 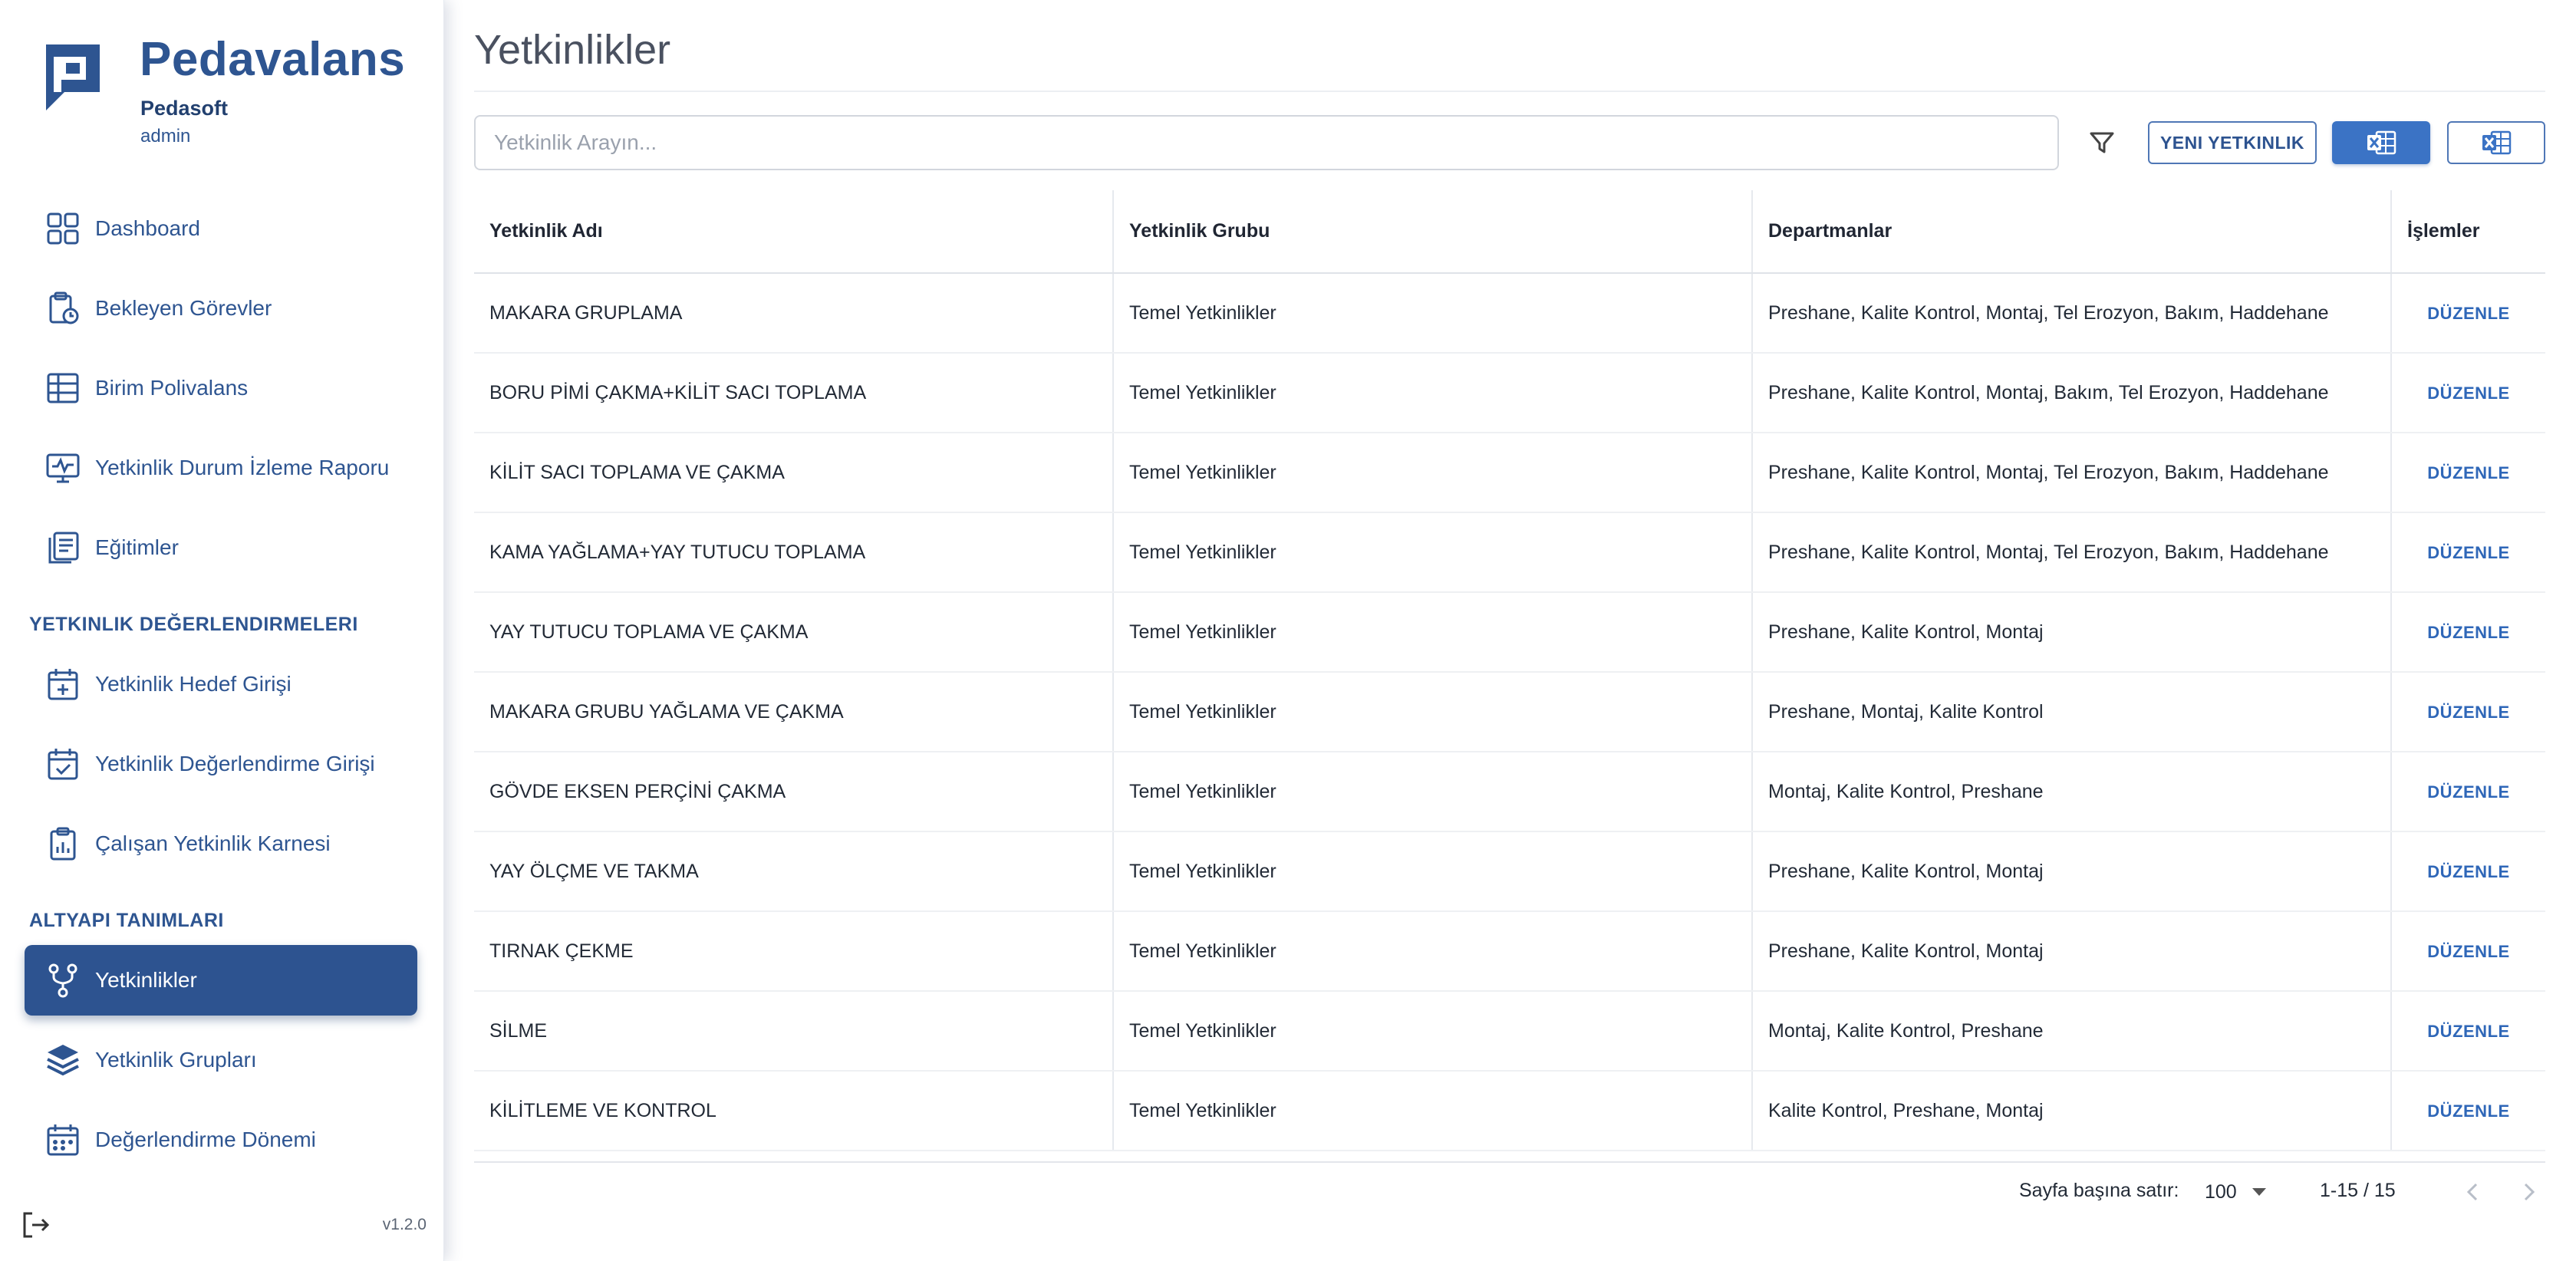 What do you see at coordinates (2232, 142) in the screenshot?
I see `new-competency-button: YENI YETKINLIK` at bounding box center [2232, 142].